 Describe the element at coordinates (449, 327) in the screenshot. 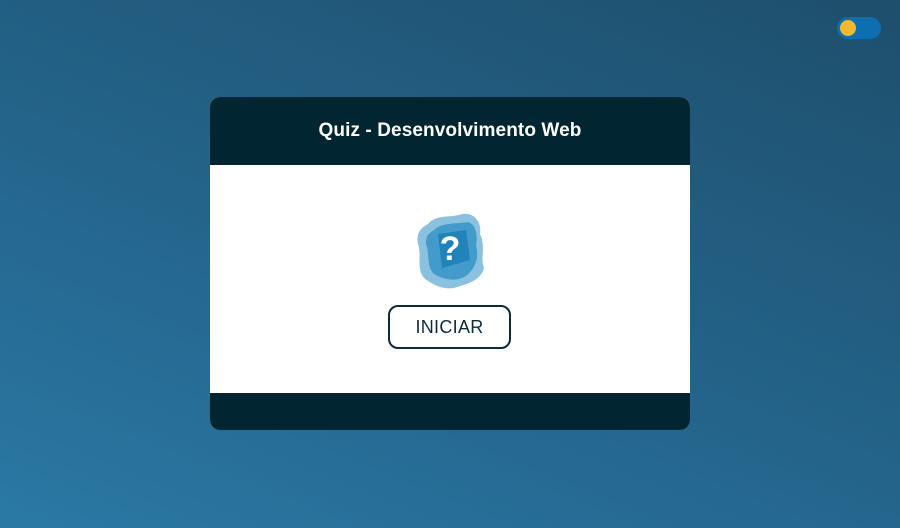

I see `start-button: INICIAR` at that location.